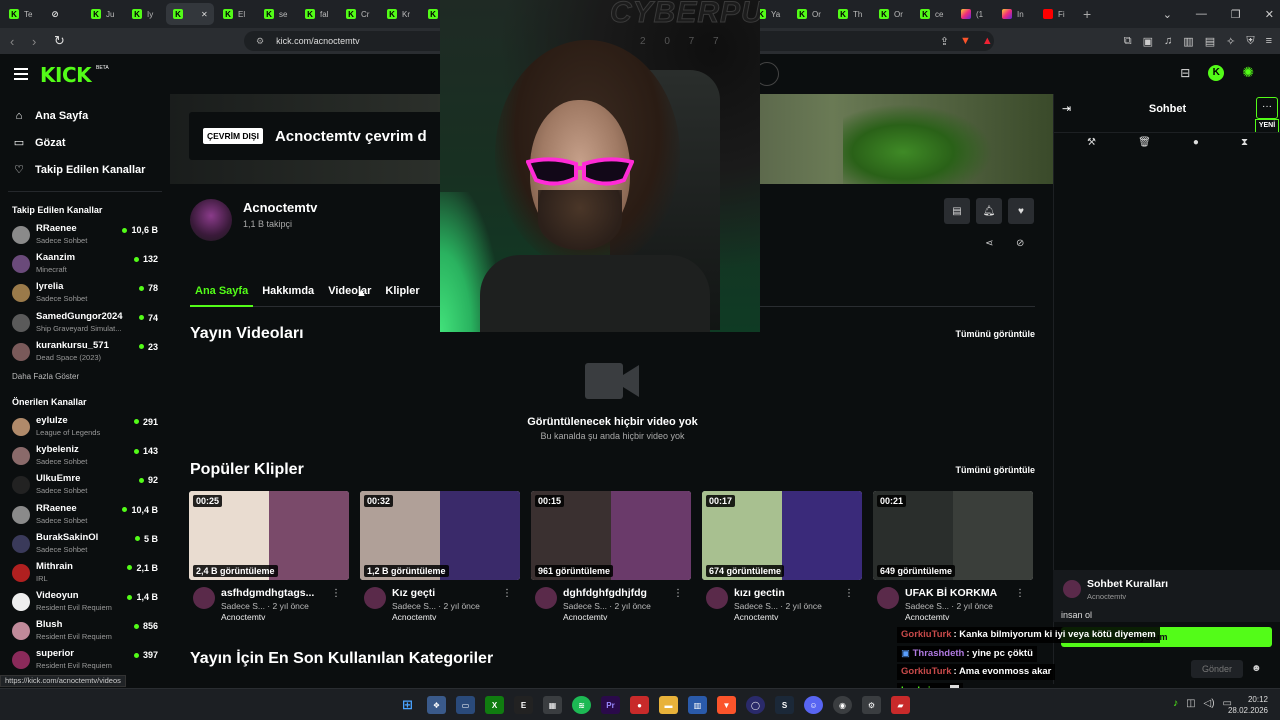  What do you see at coordinates (791, 593) in the screenshot?
I see `clip-title: kızı gectin` at bounding box center [791, 593].